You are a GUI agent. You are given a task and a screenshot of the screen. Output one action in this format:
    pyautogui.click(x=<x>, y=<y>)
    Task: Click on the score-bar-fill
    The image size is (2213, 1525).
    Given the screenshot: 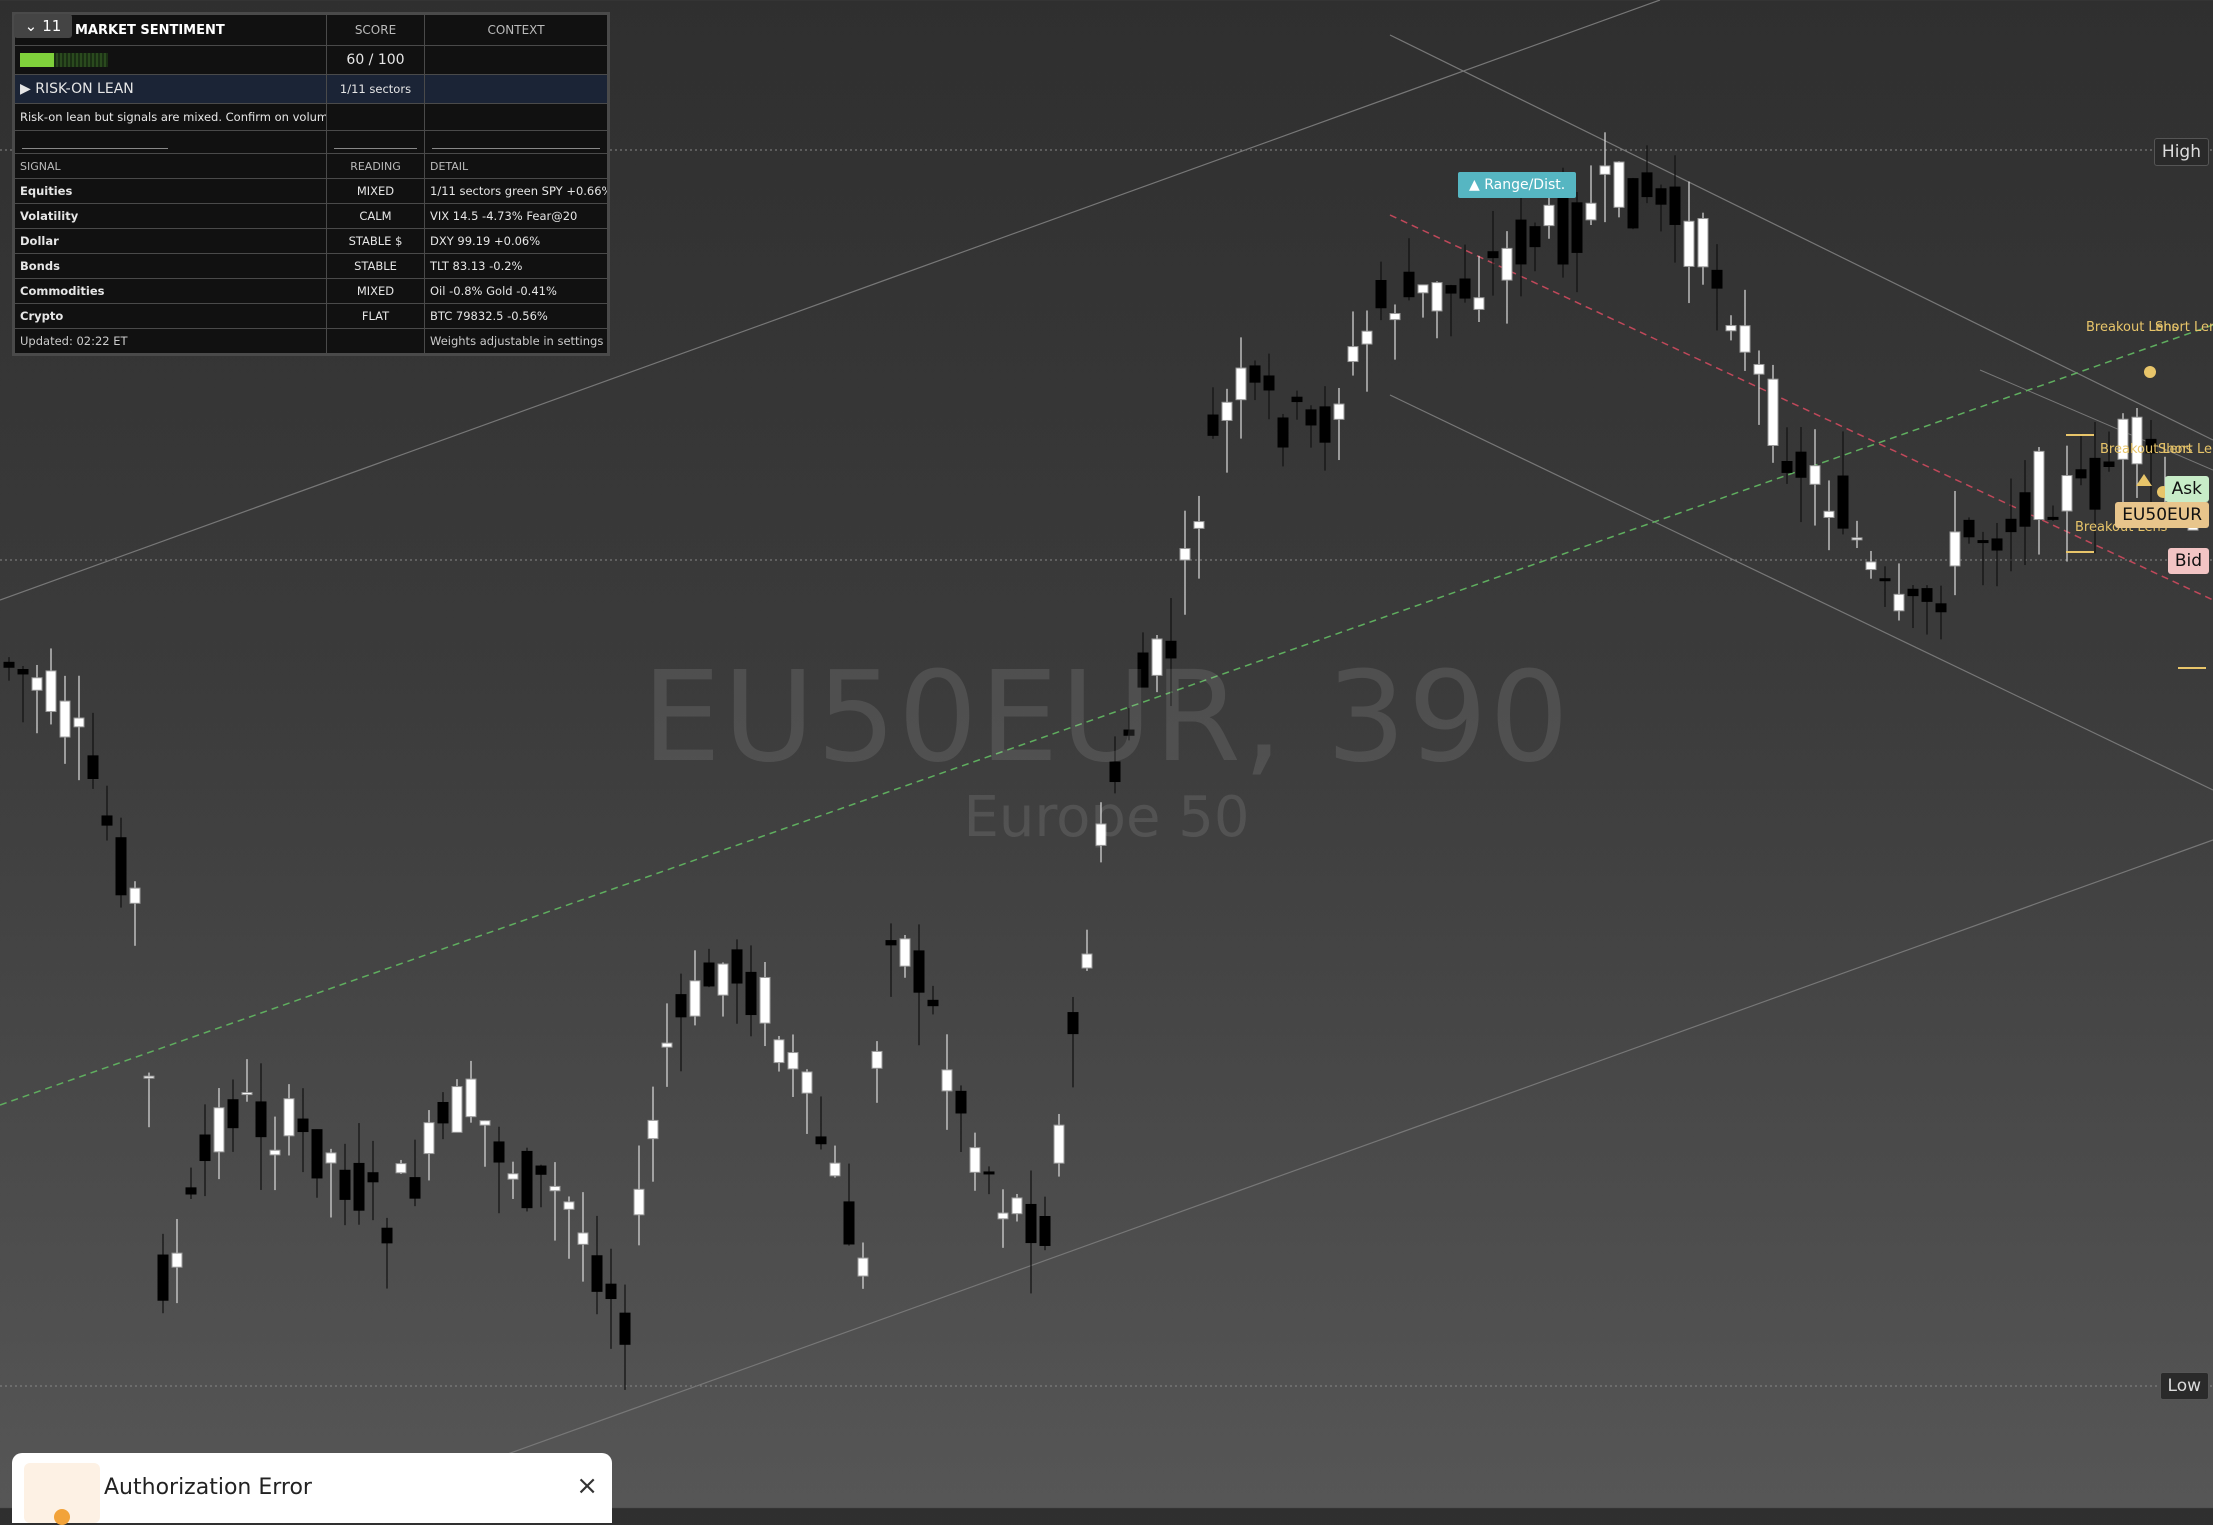 What is the action you would take?
    pyautogui.click(x=37, y=60)
    